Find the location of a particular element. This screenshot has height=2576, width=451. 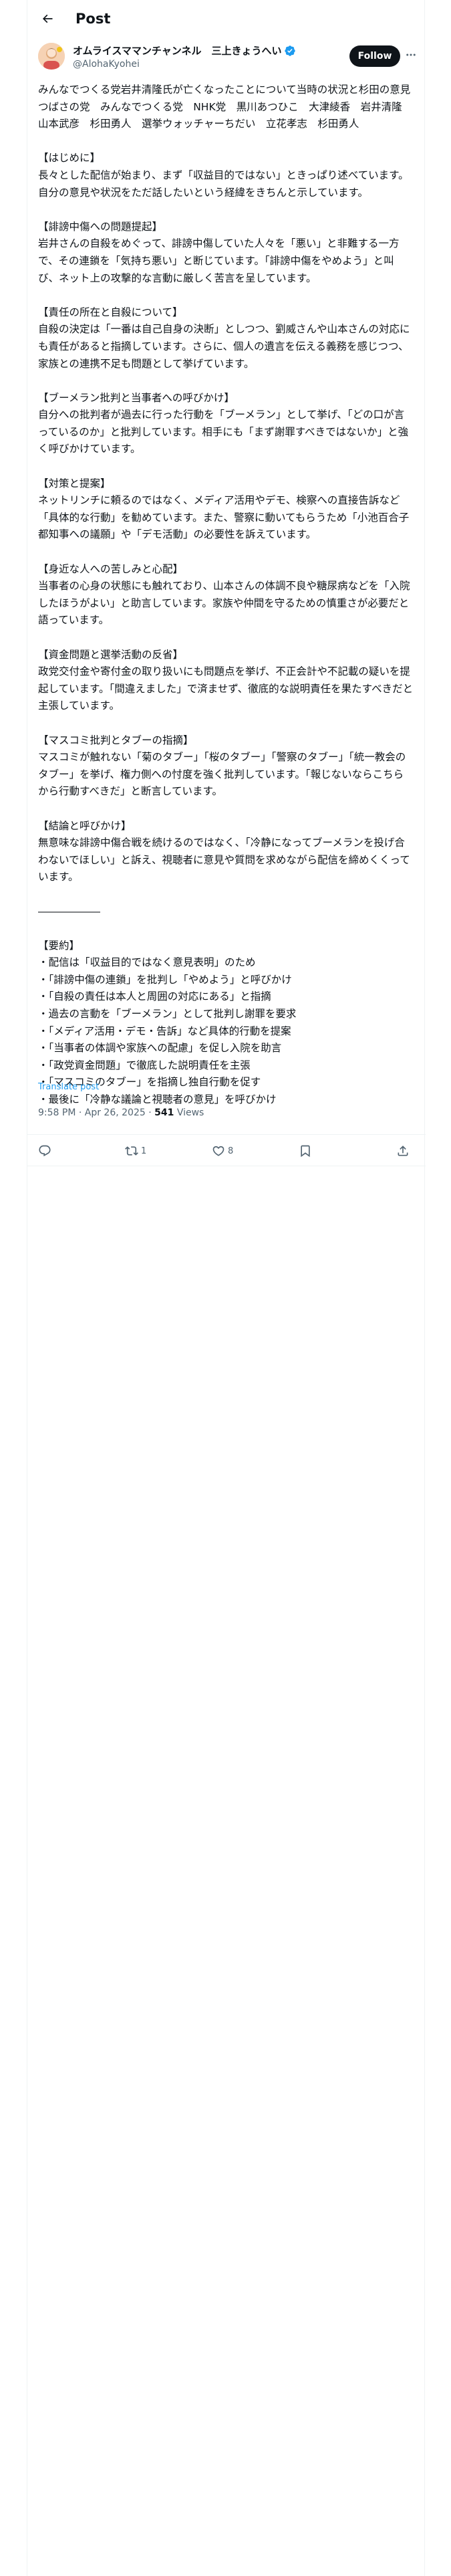

share-icon is located at coordinates (403, 1151).